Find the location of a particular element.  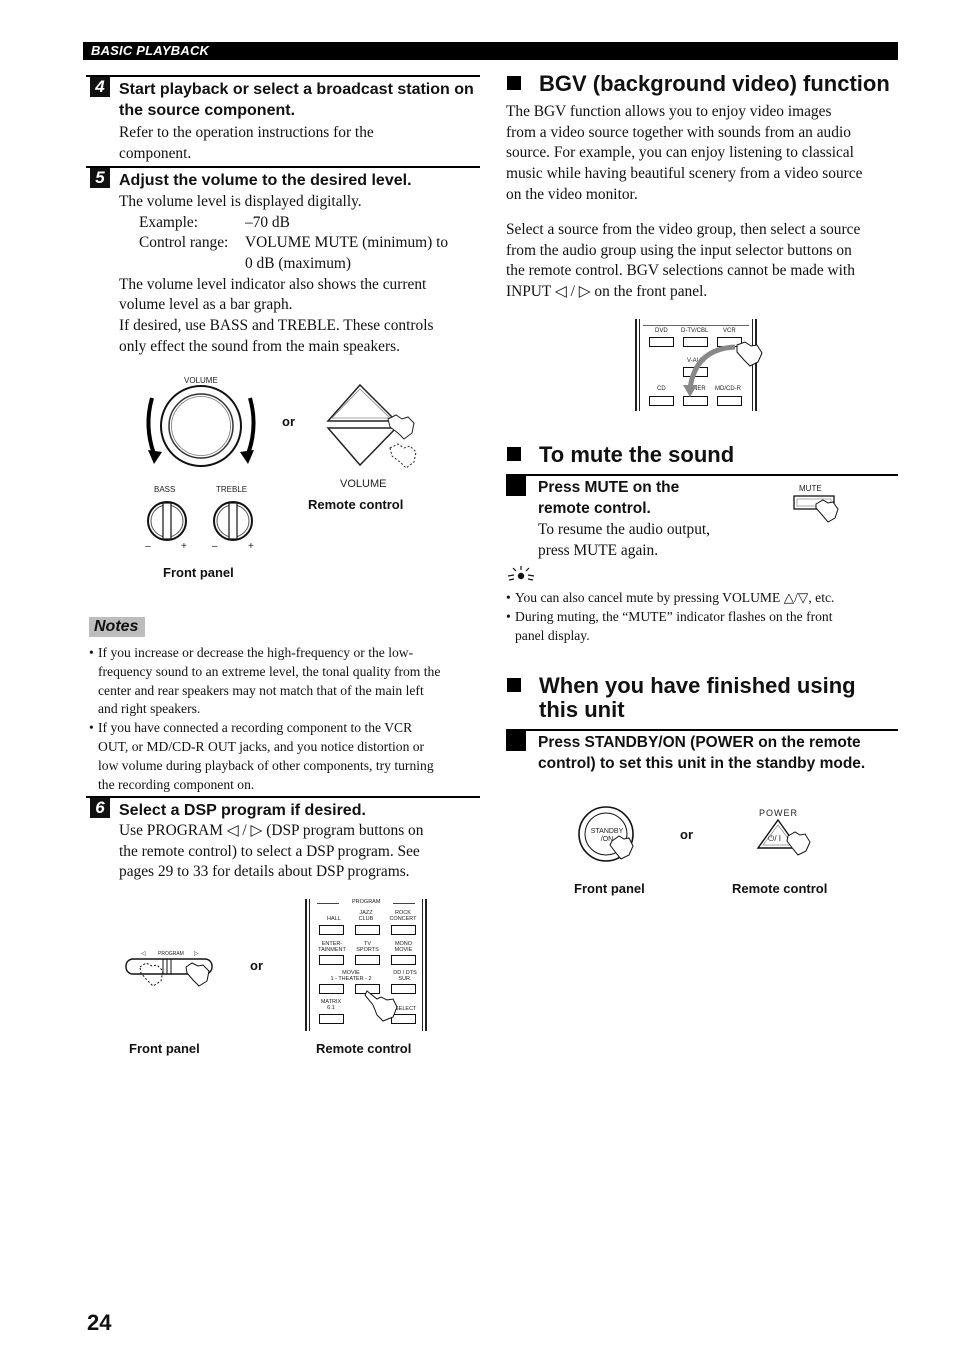

remote-volume-label: VOLUME is located at coordinates (363, 484).